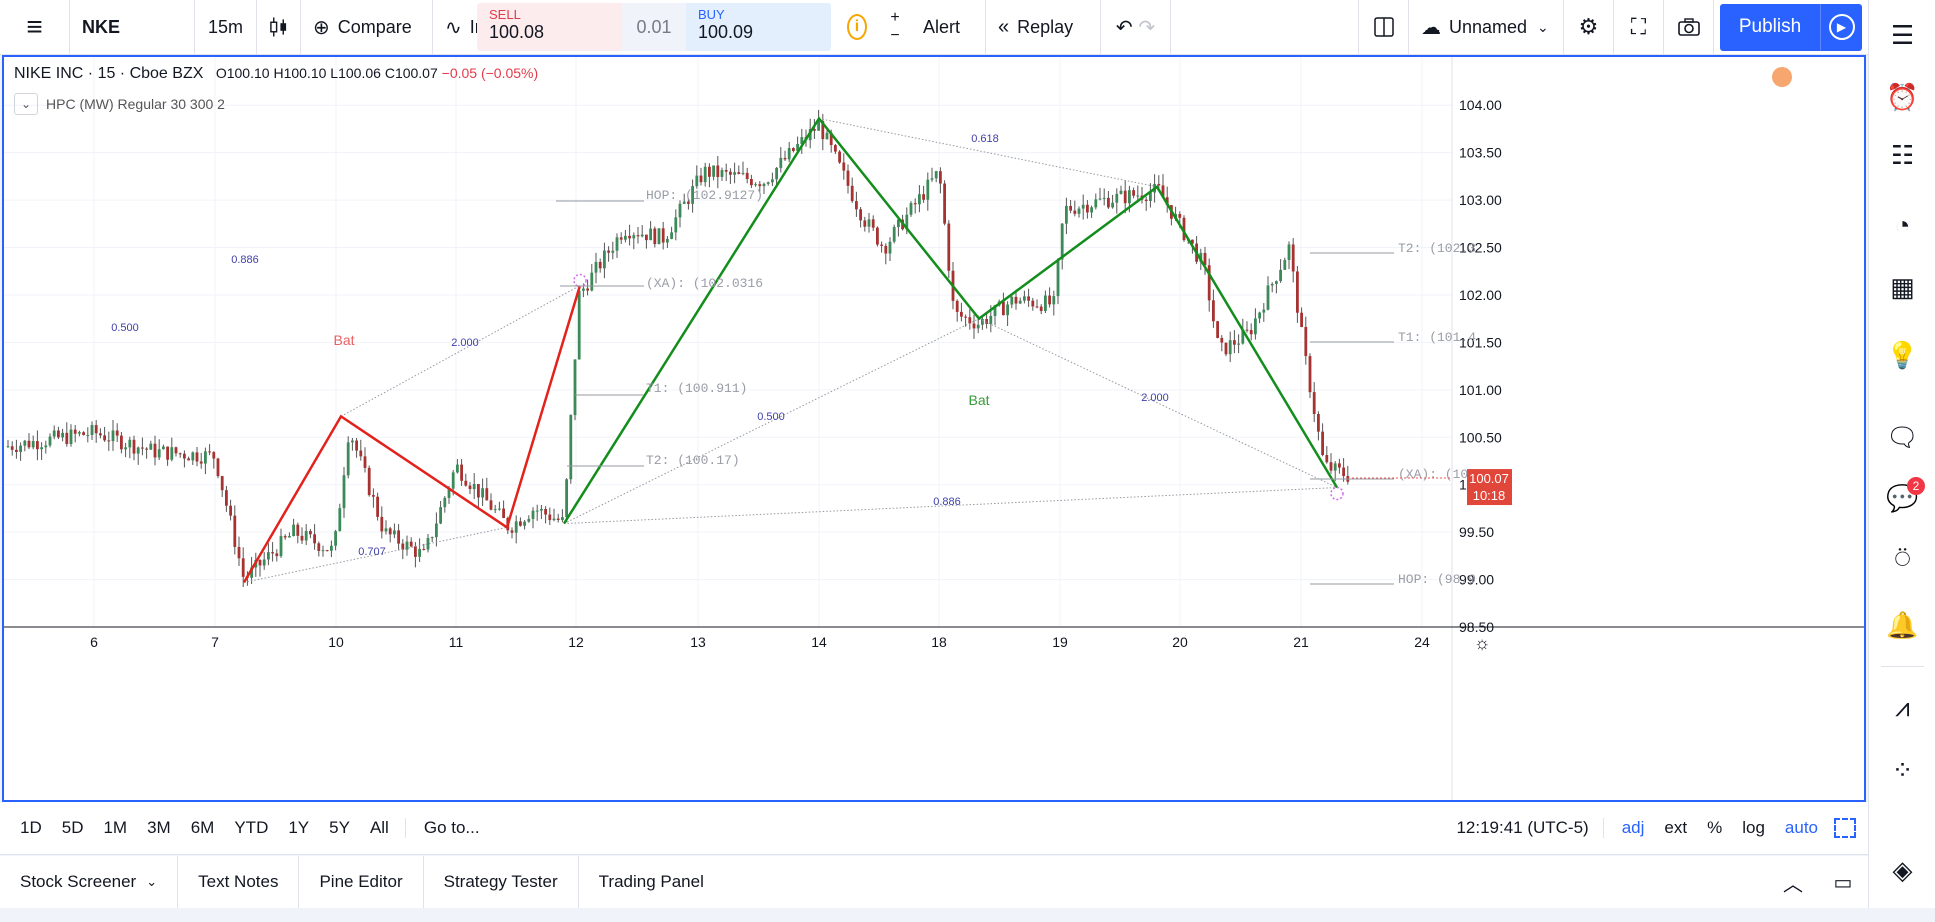 Image resolution: width=1935 pixels, height=922 pixels. Describe the element at coordinates (1902, 437) in the screenshot. I see `chat-icon: 🗨` at that location.